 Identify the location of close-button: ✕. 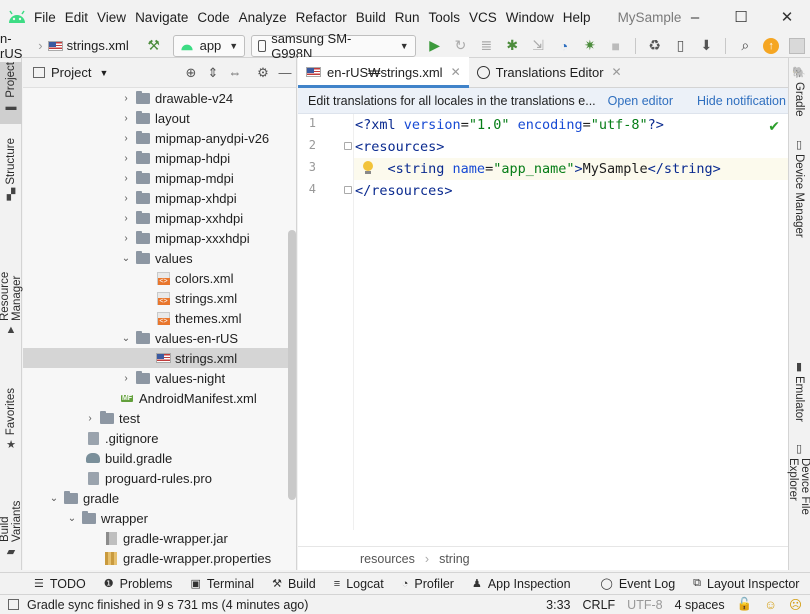
(787, 17).